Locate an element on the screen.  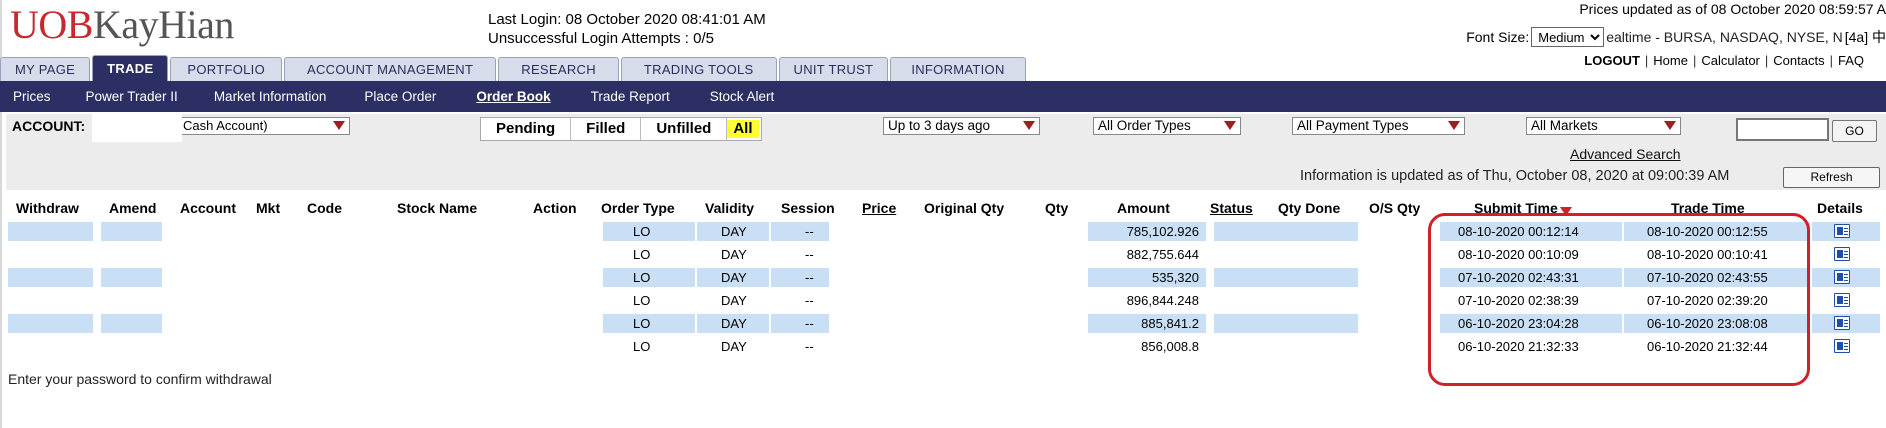
tab-research: RESEARCH is located at coordinates (558, 69).